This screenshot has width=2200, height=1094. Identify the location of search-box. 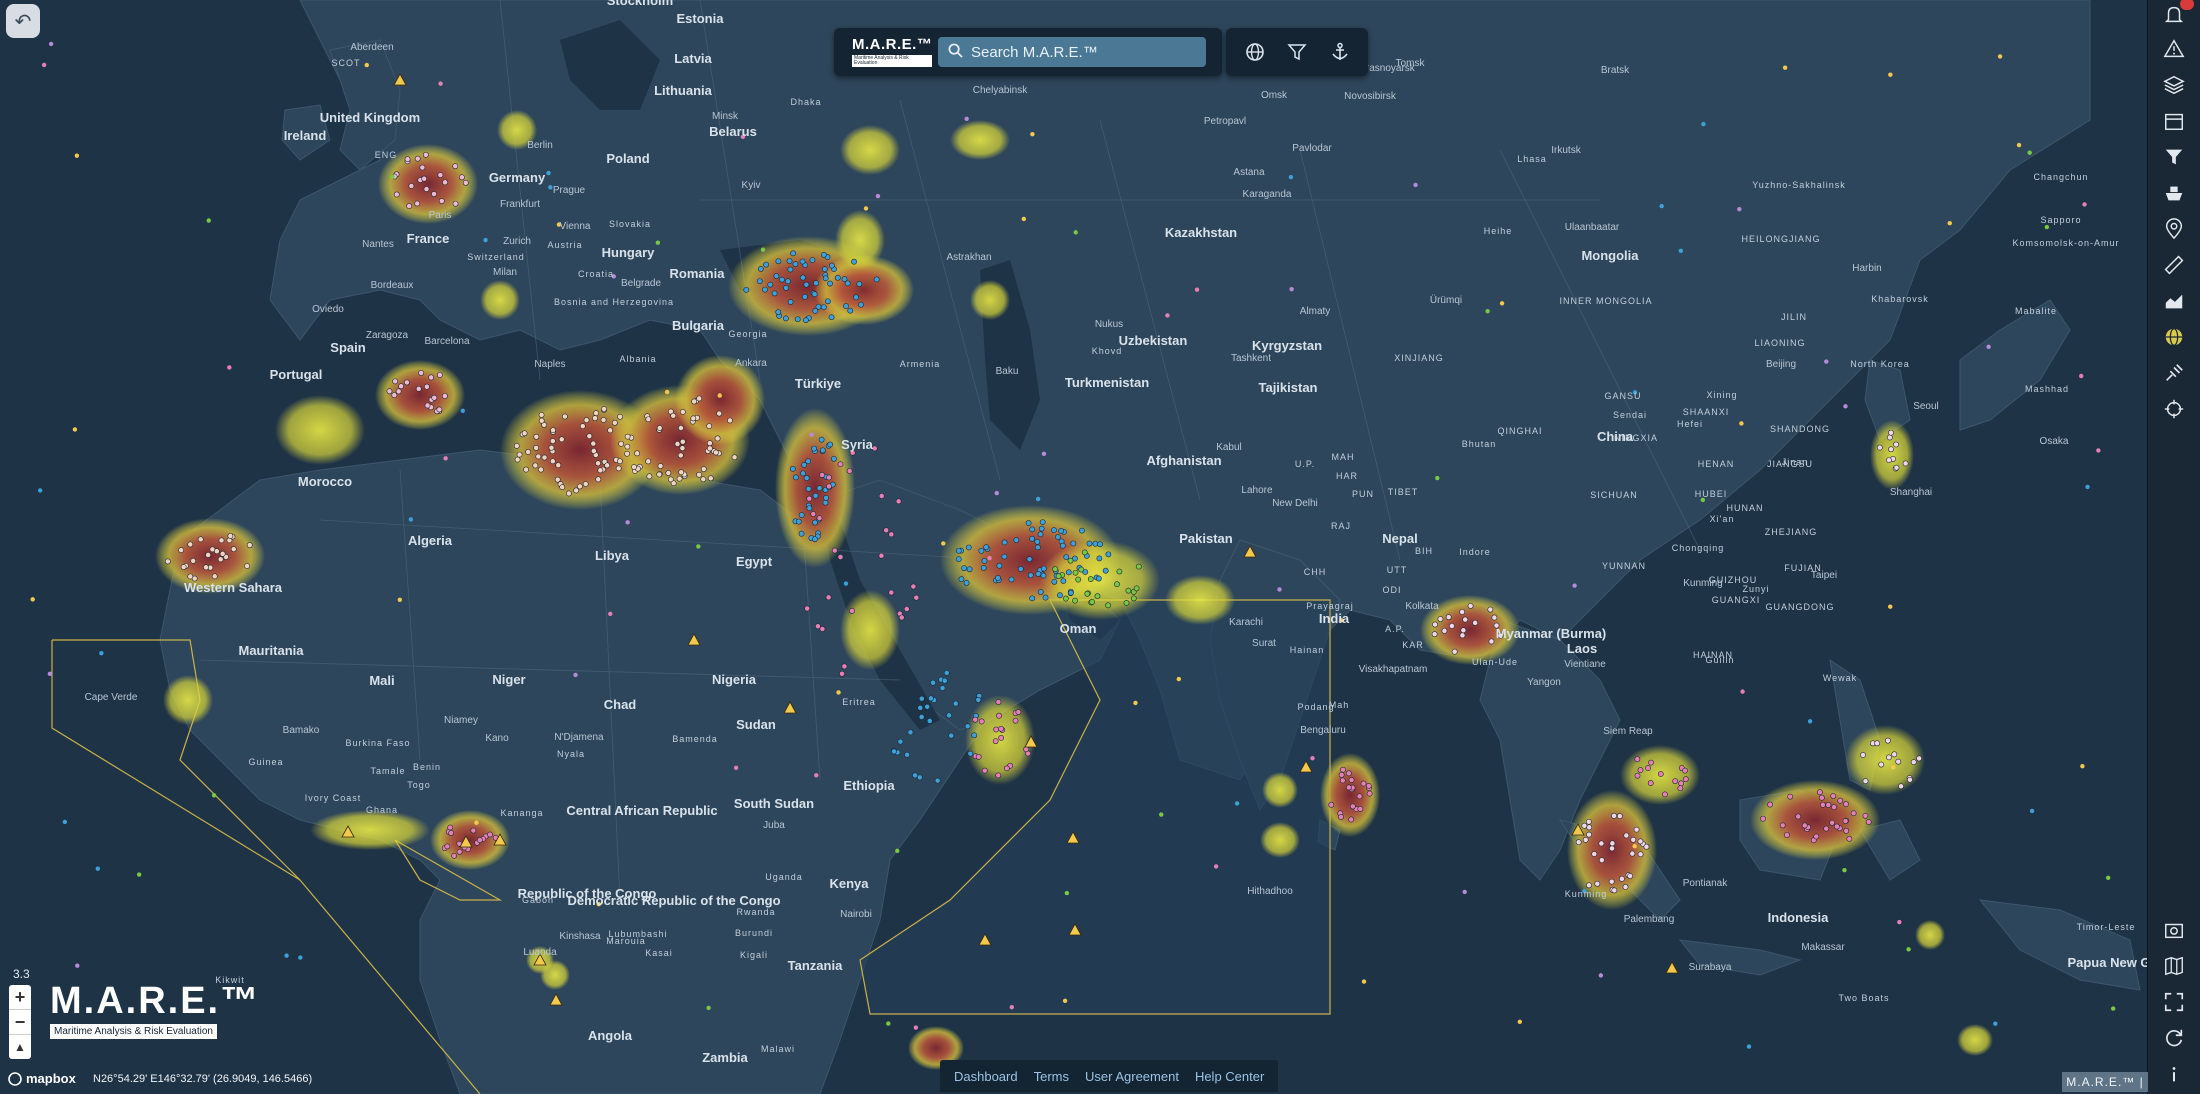
(1072, 52).